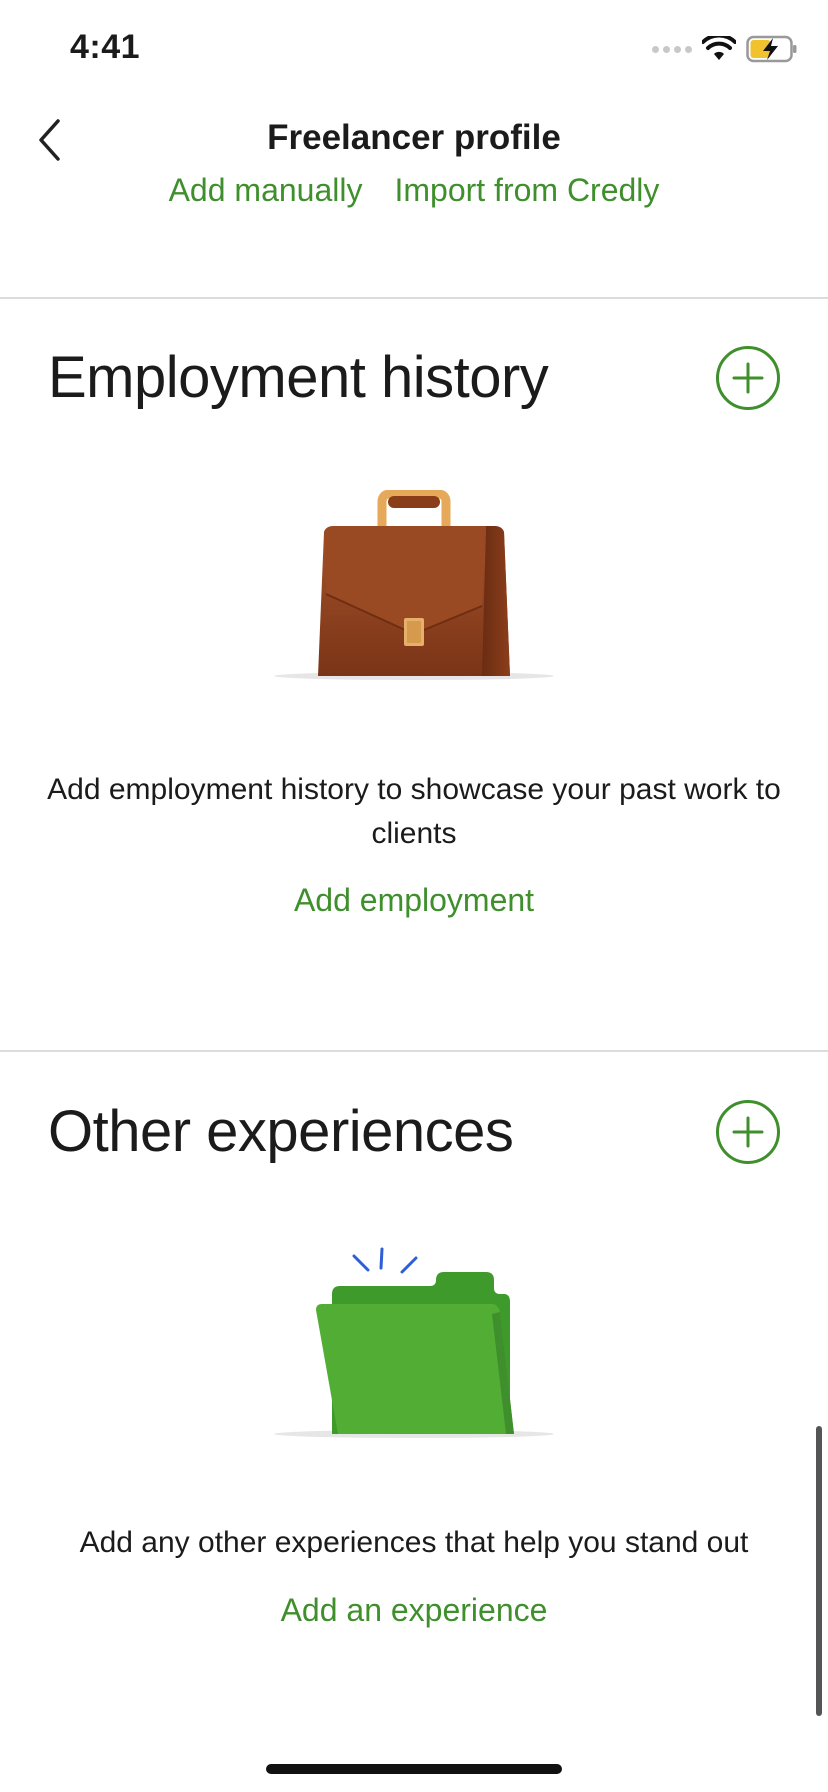 This screenshot has width=828, height=1792. I want to click on home-indicator, so click(414, 1769).